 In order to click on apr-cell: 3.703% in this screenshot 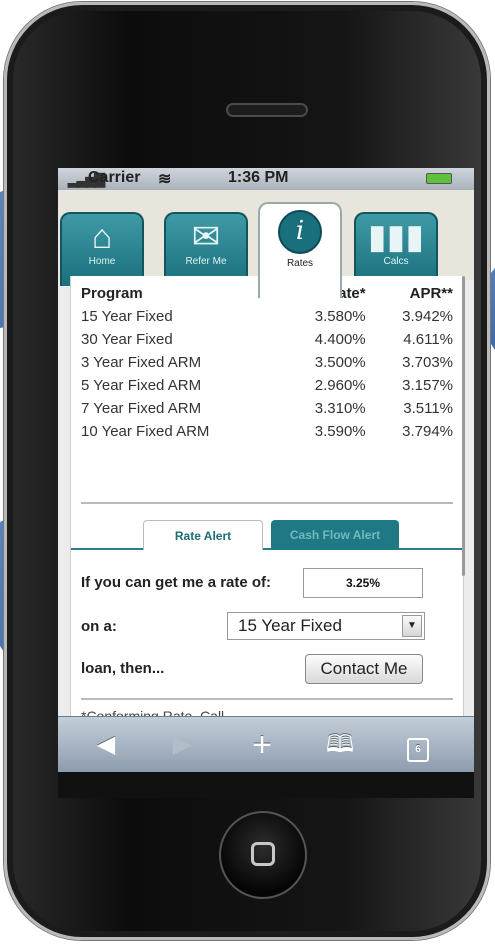, I will do `click(427, 362)`.